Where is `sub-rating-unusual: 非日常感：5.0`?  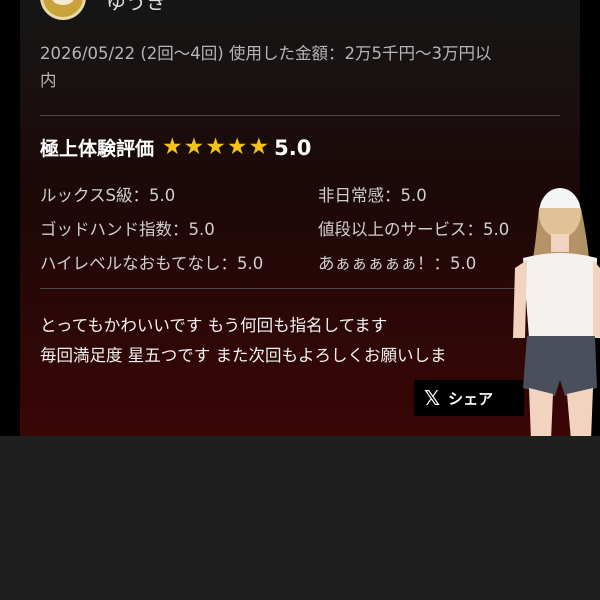 sub-rating-unusual: 非日常感：5.0 is located at coordinates (372, 195).